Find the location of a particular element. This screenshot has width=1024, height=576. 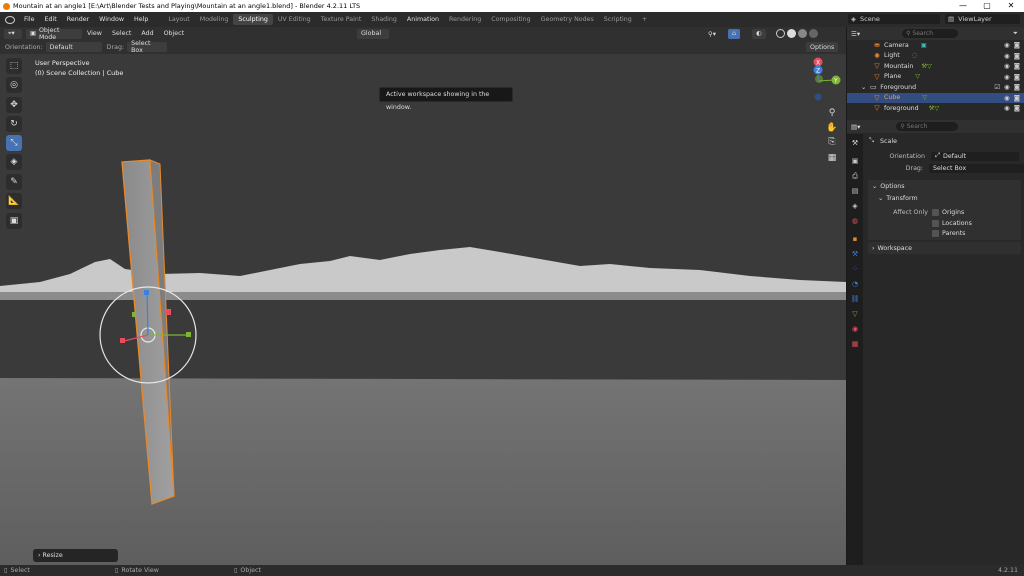

camera-view-icon: ⎘ is located at coordinates (832, 142).